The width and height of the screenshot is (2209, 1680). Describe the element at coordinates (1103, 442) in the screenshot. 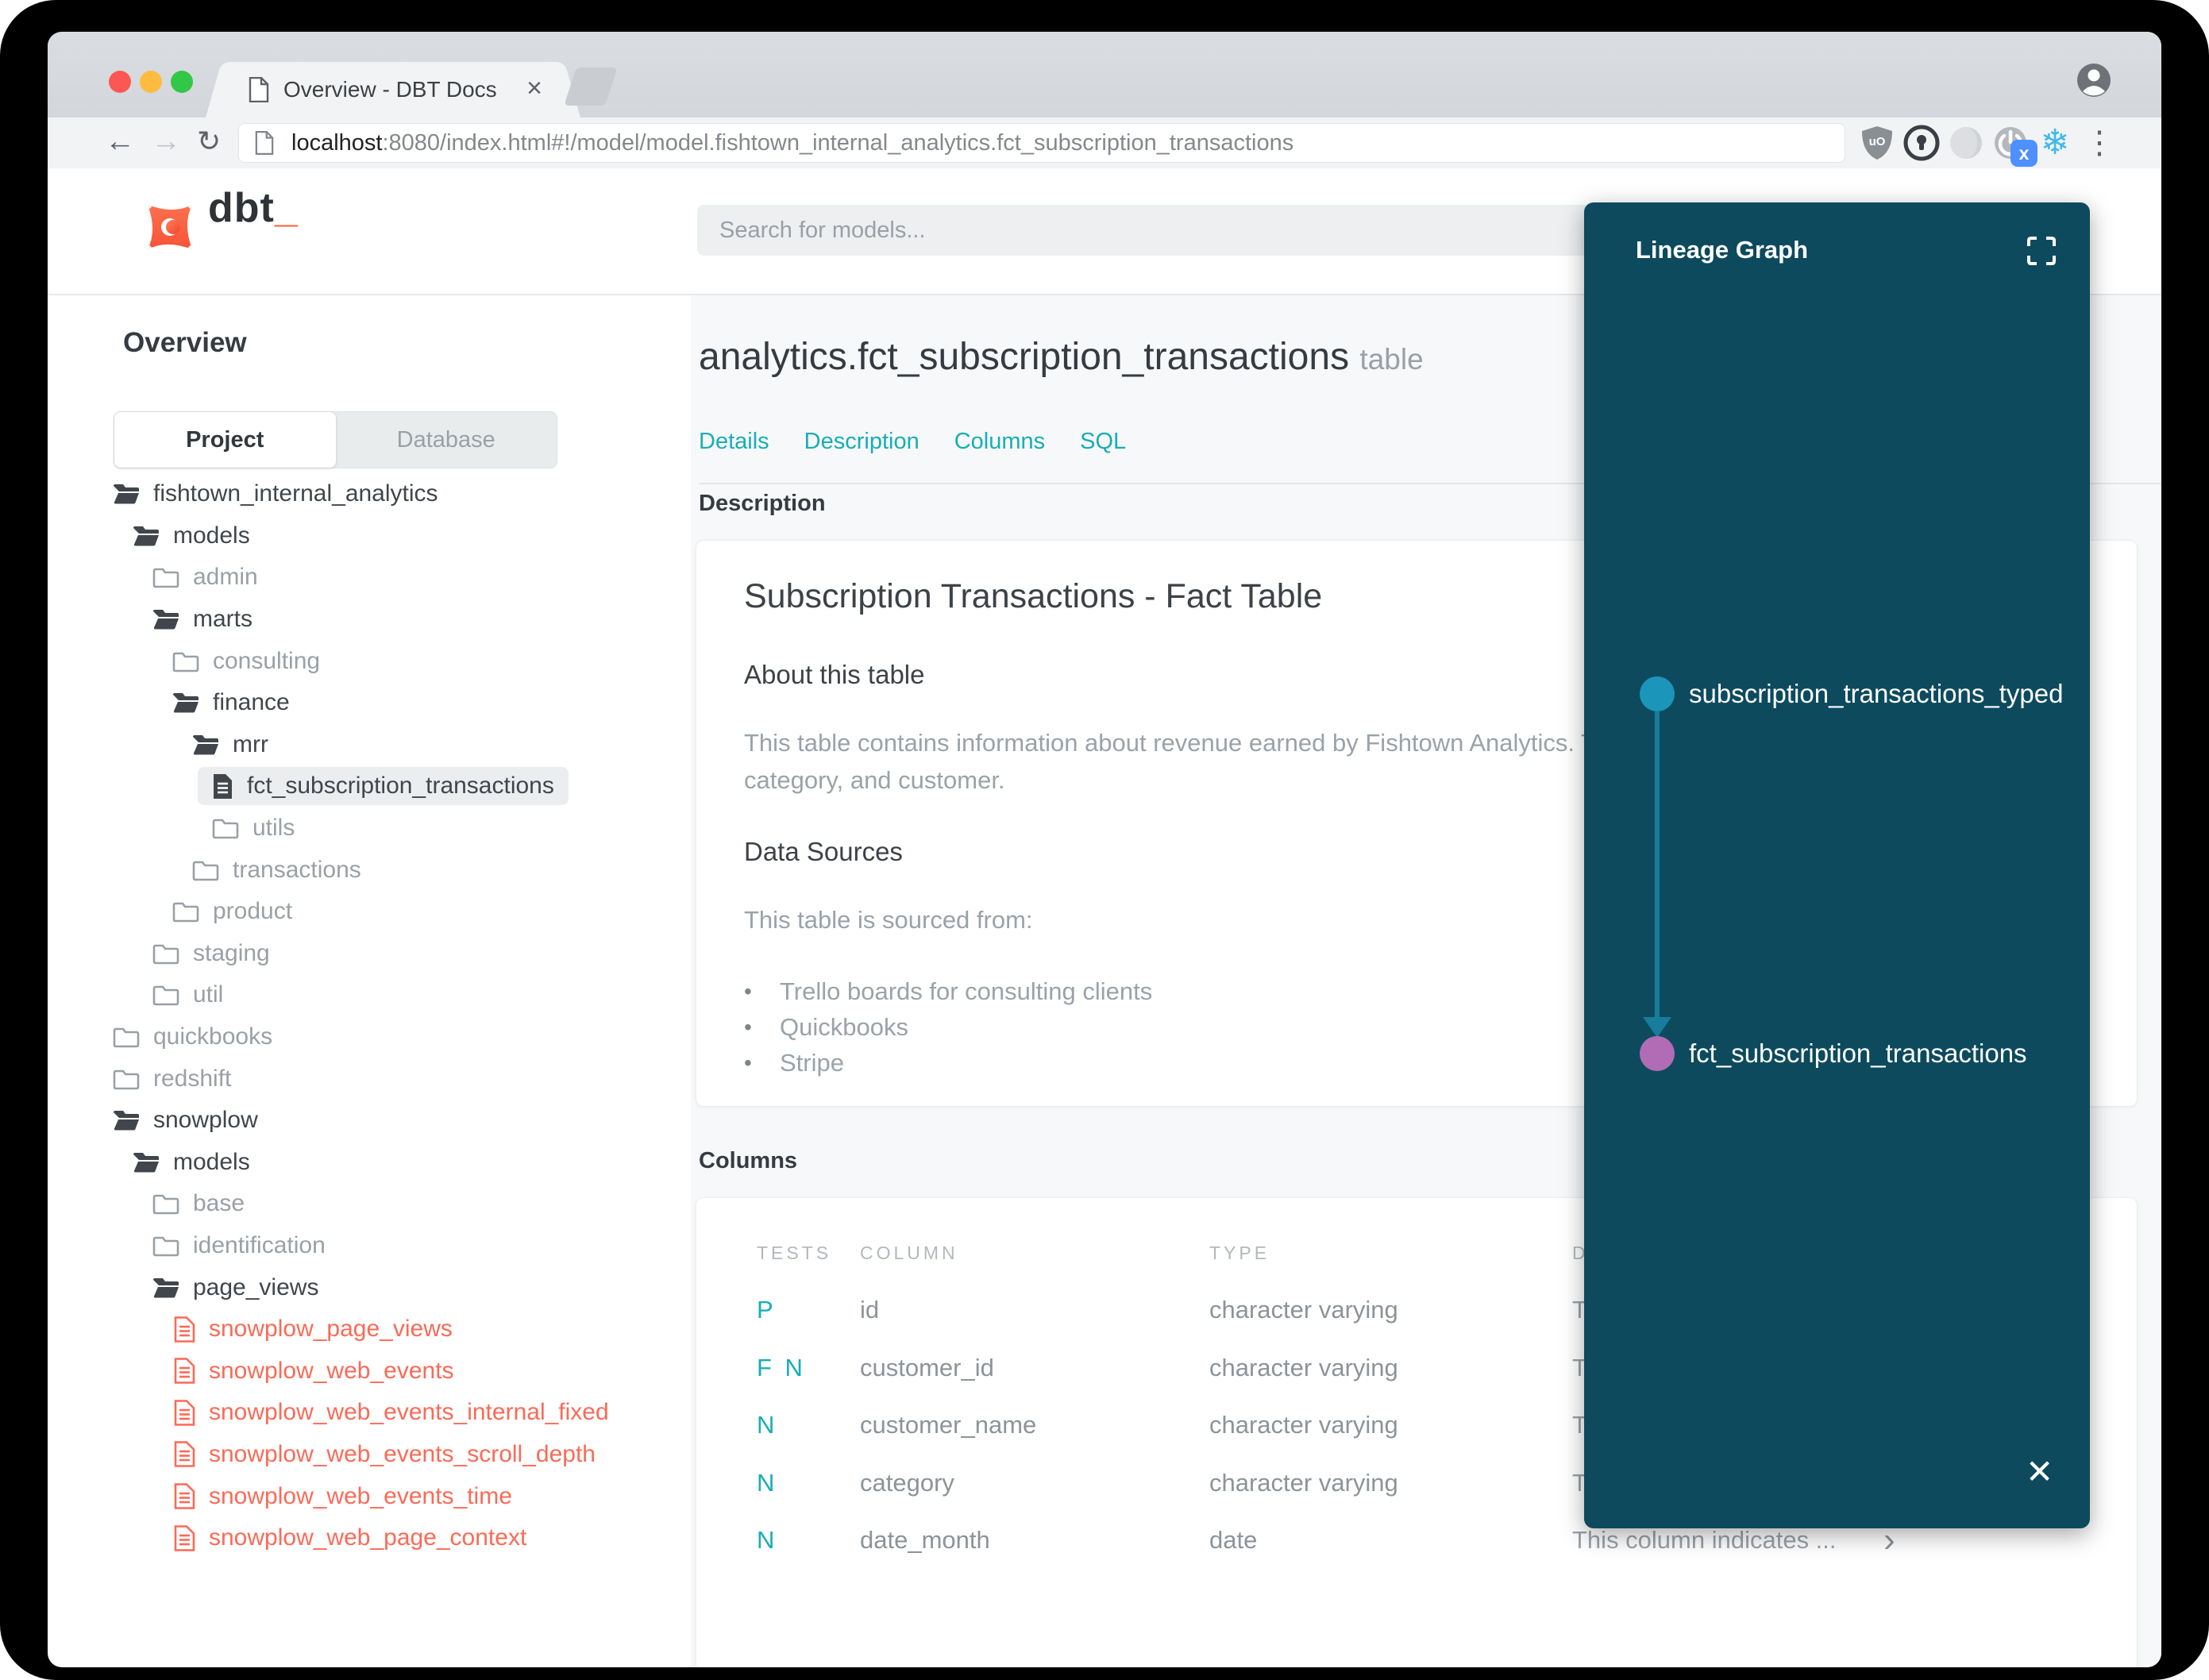

I see `model-nav-link: SQL` at that location.